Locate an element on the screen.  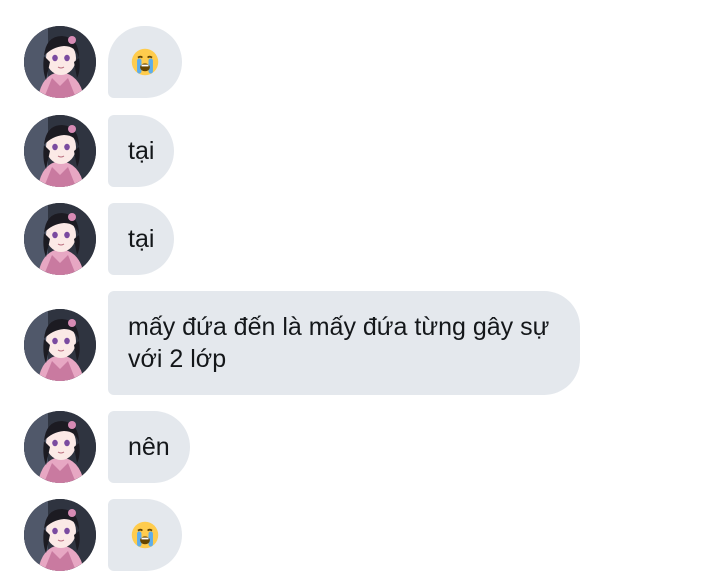
message-text: nên is located at coordinates (149, 447).